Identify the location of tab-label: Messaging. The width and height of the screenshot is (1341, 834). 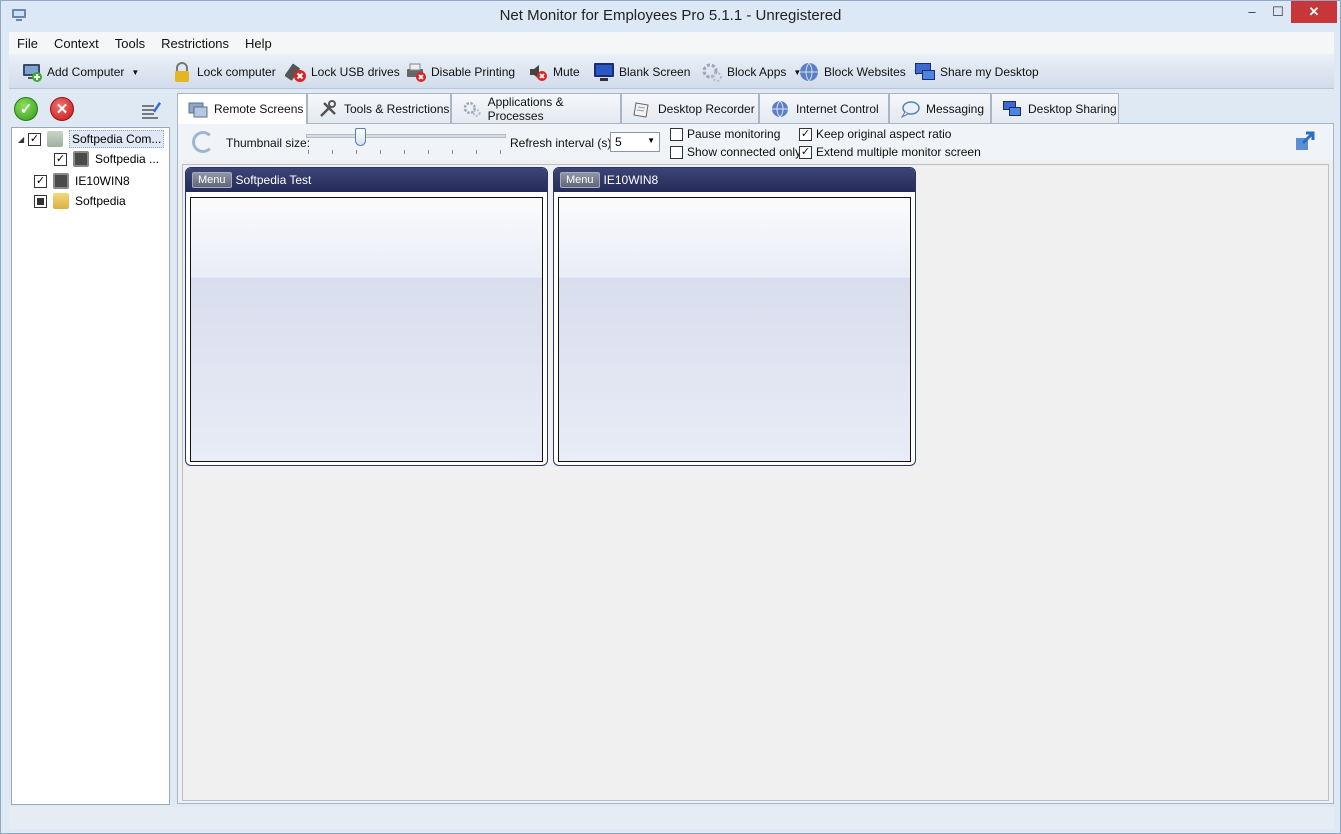
(955, 108).